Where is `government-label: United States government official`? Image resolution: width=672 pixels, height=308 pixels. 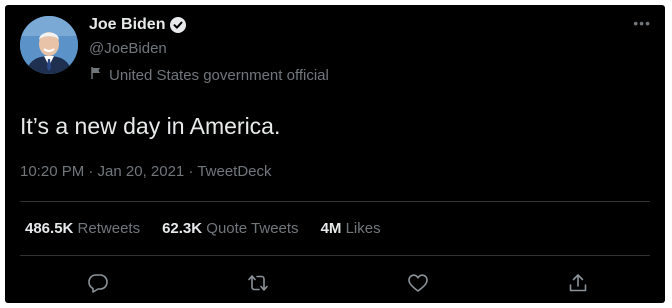
government-label: United States government official is located at coordinates (209, 75).